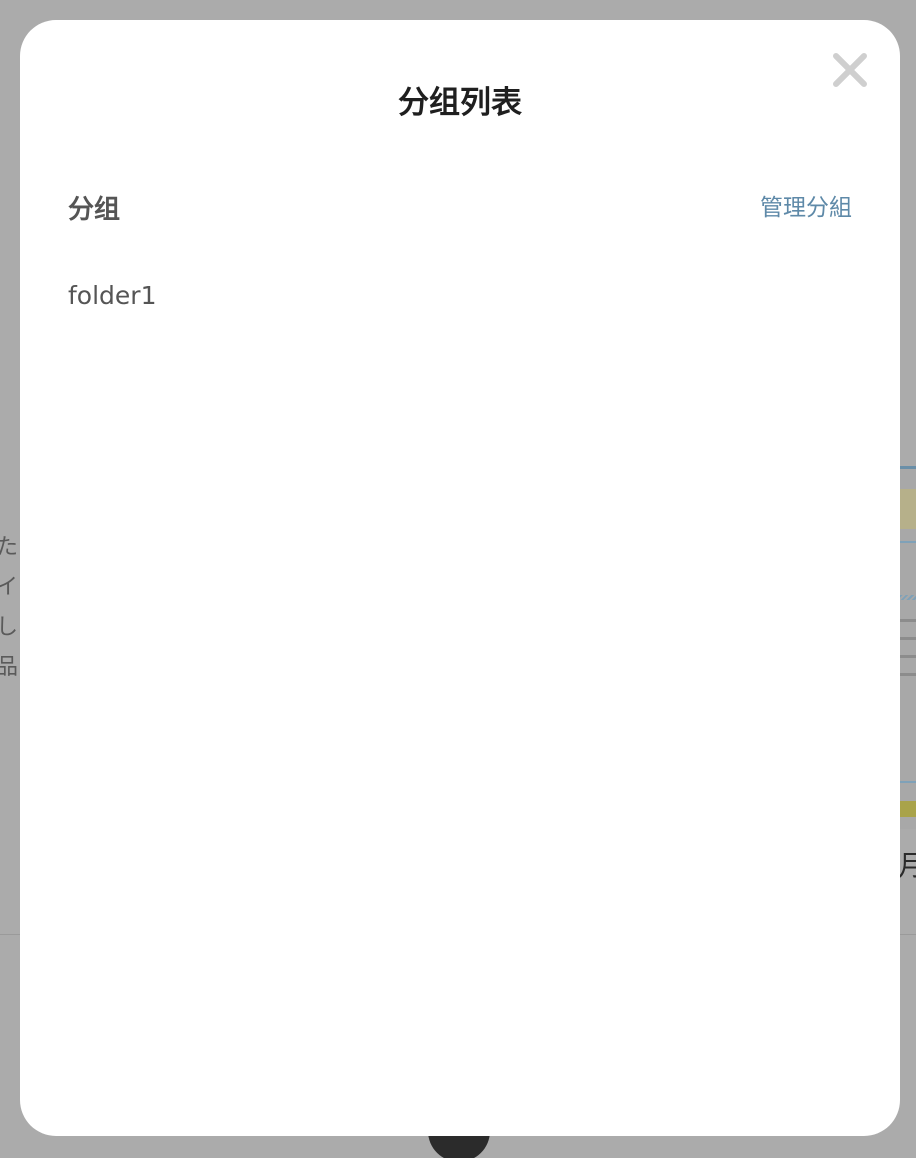 The height and width of the screenshot is (1158, 916). I want to click on close-icon, so click(850, 70).